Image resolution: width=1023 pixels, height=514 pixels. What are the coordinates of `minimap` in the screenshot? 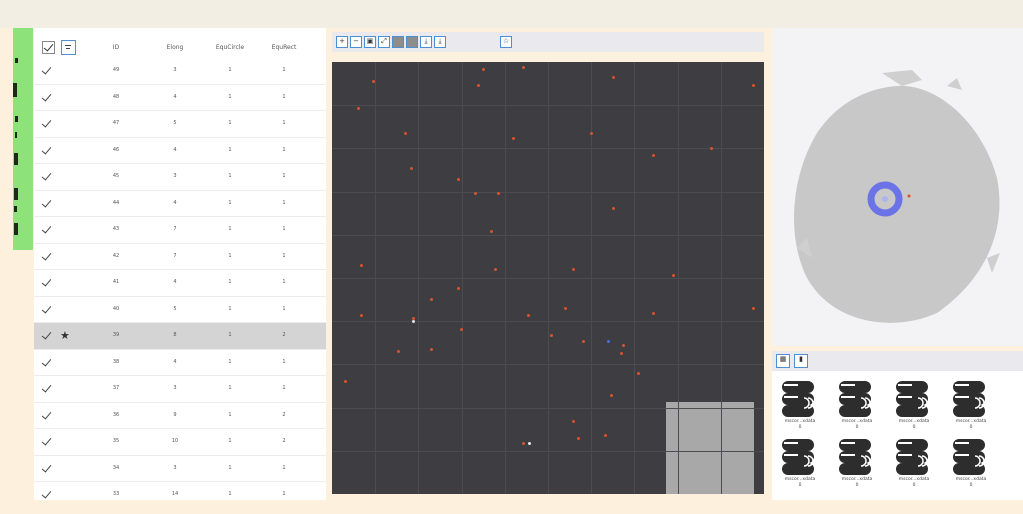 It's located at (710, 448).